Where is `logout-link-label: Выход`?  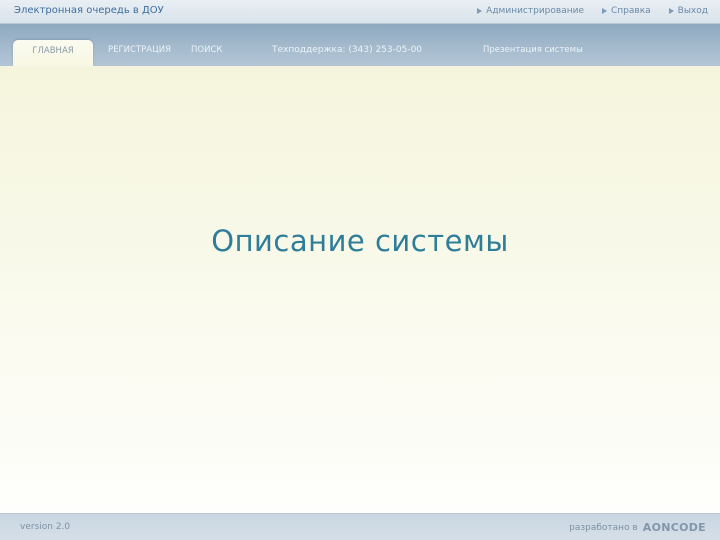
logout-link-label: Выход is located at coordinates (692, 11).